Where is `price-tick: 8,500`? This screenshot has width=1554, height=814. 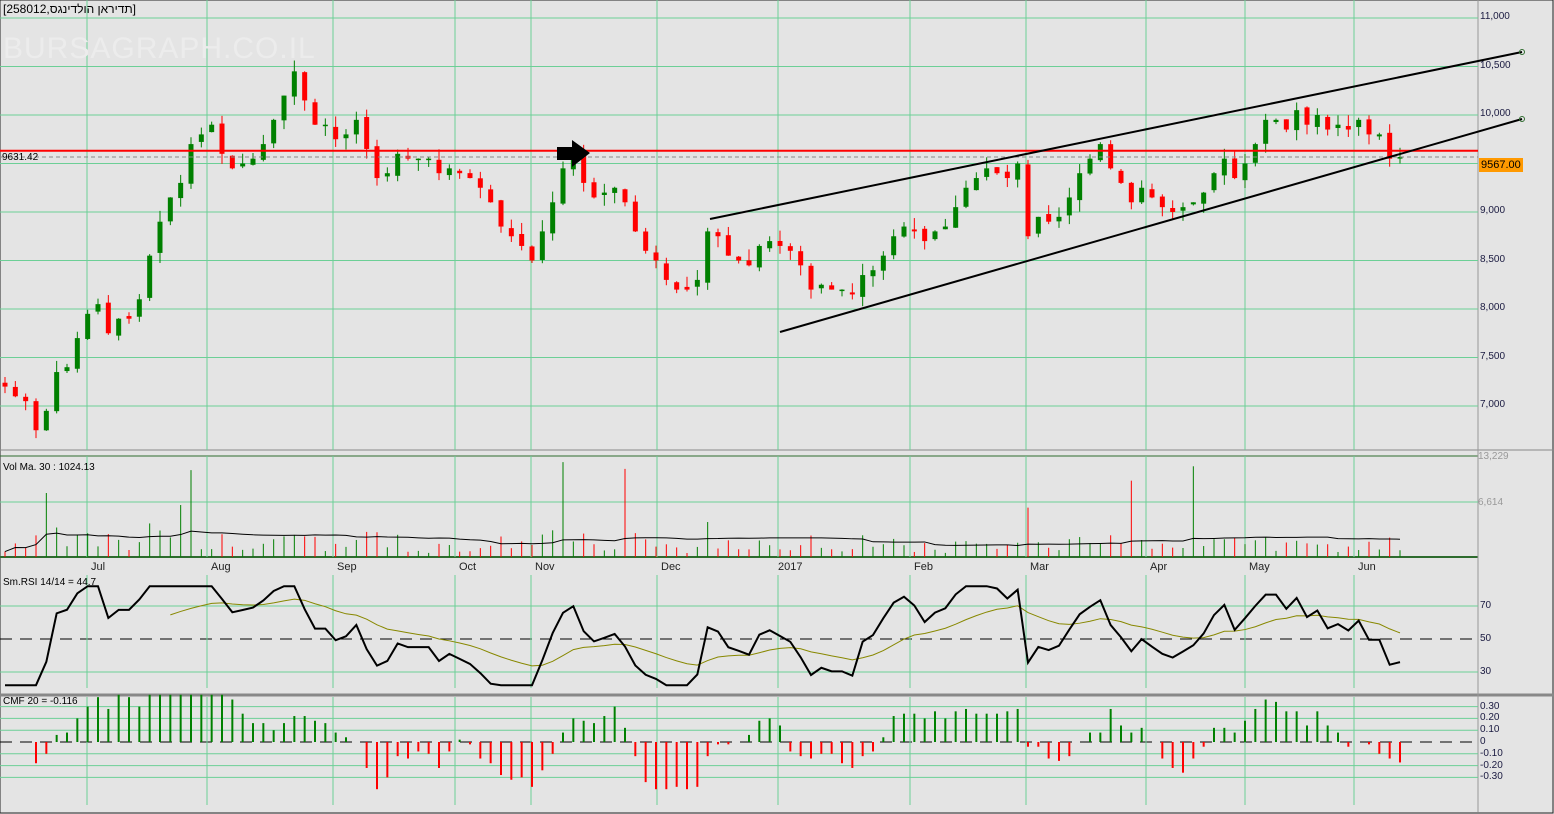
price-tick: 8,500 is located at coordinates (1493, 259).